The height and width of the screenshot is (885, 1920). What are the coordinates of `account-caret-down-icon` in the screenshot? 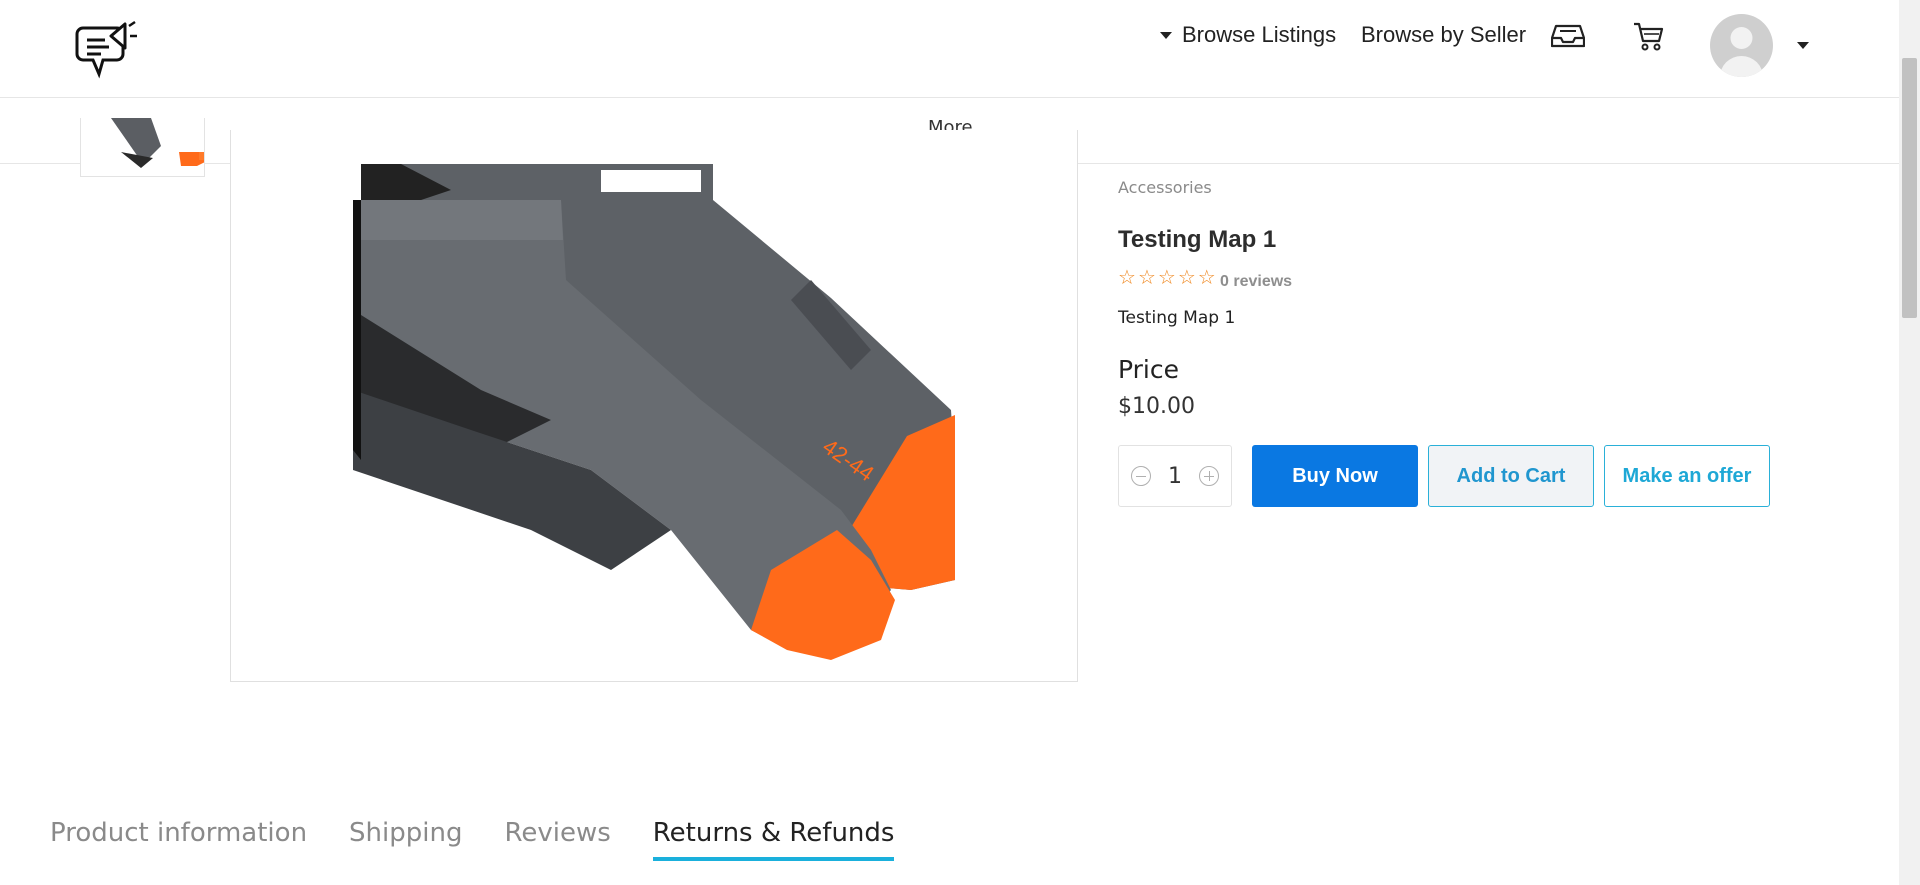 It's located at (1803, 45).